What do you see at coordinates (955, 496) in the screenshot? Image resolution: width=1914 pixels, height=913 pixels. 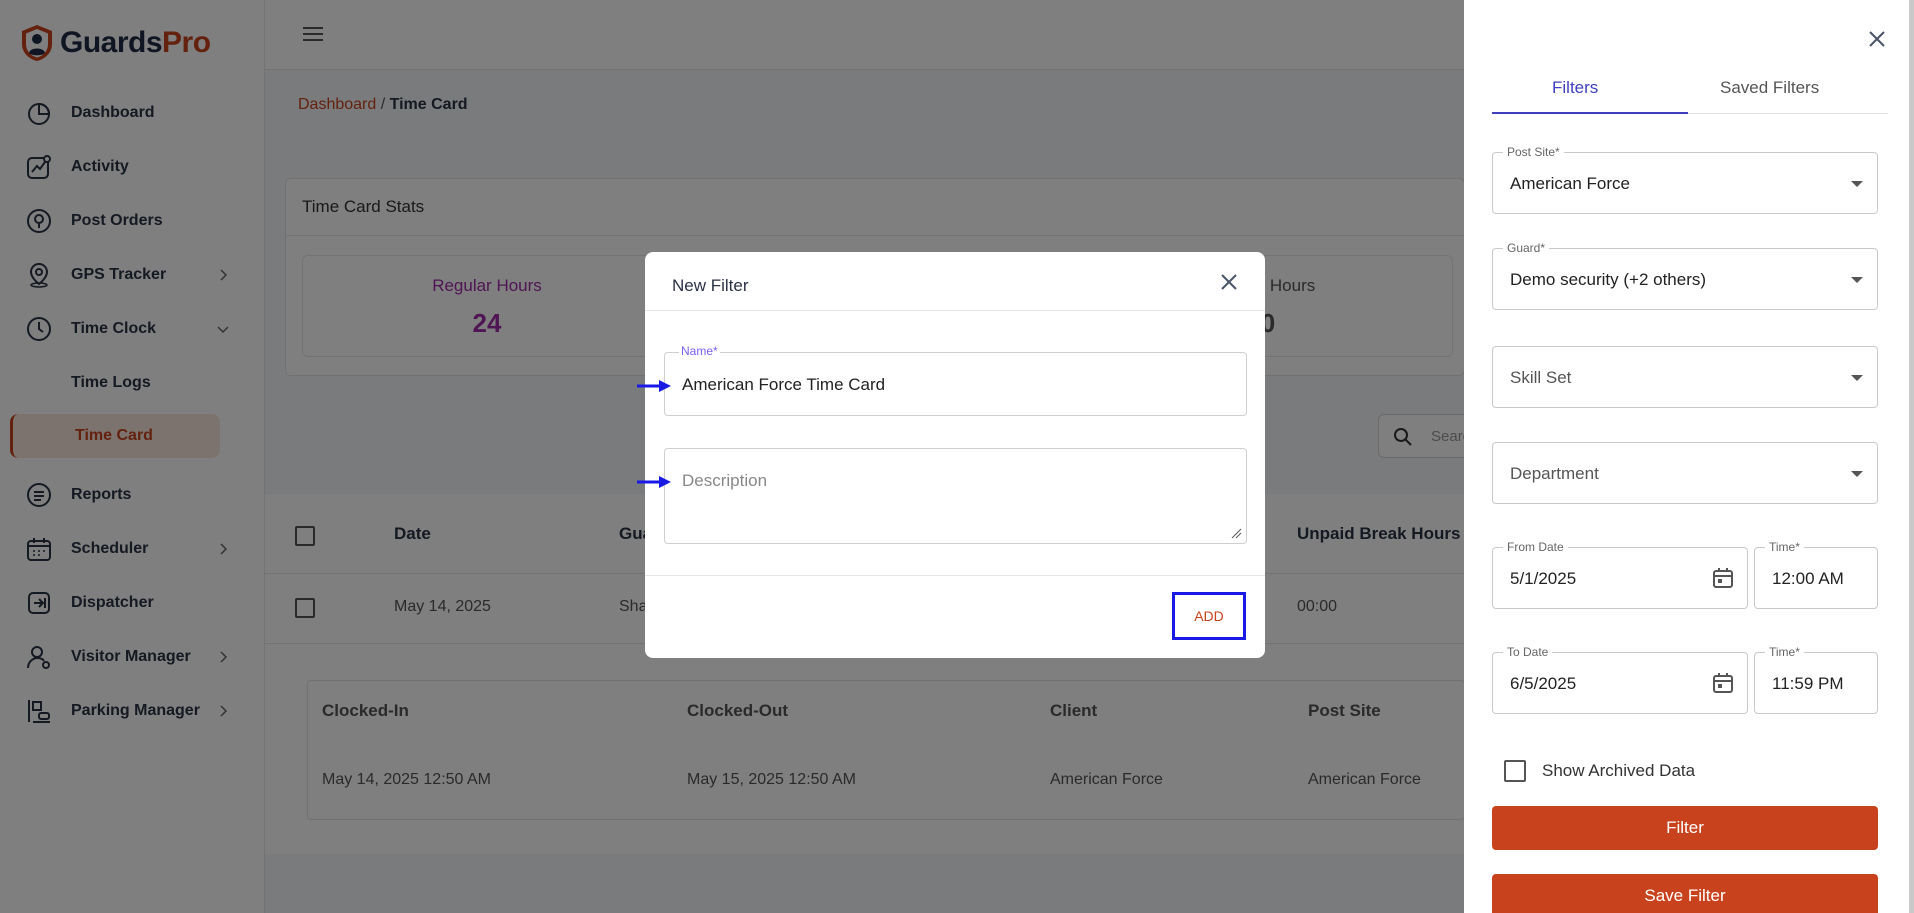 I see `description-field: Description` at bounding box center [955, 496].